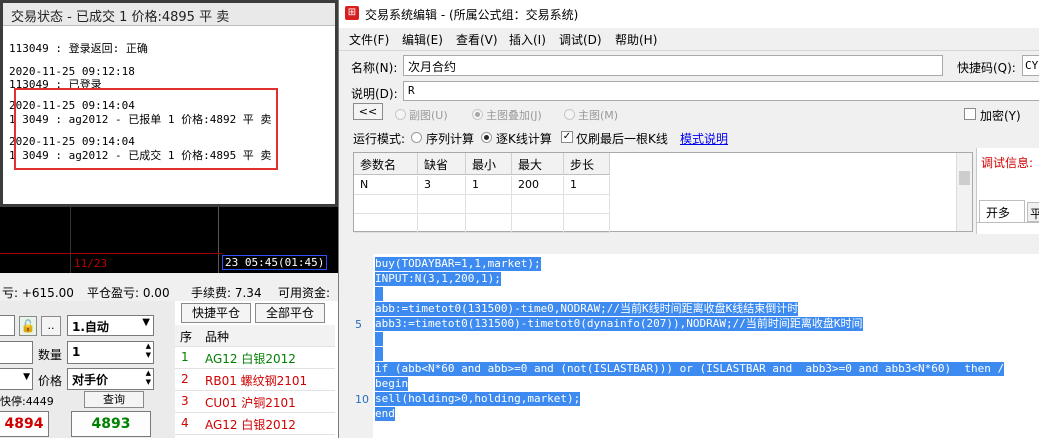  I want to click on auto-select: 1.自动 ▼, so click(110, 325).